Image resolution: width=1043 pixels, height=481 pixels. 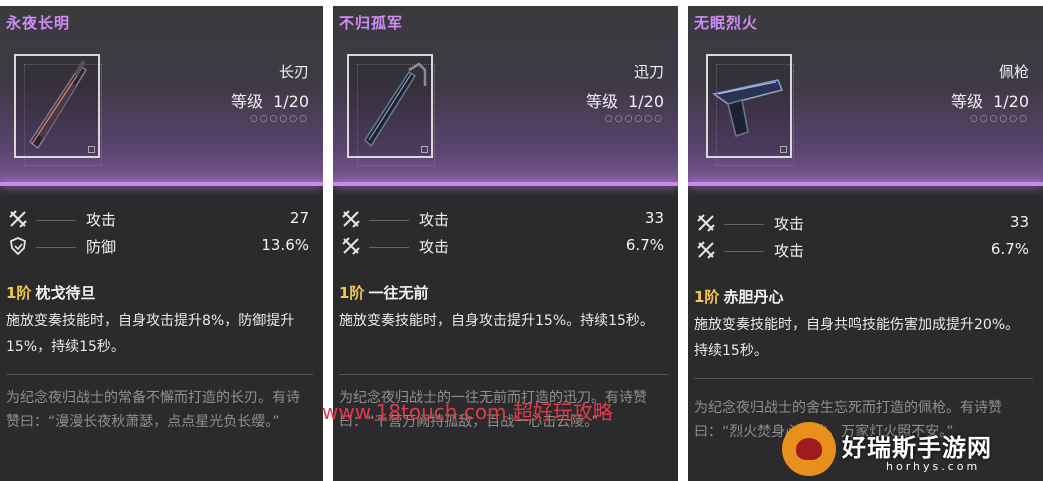 I want to click on effect-description: 施放变奏技能时，自身攻击提升15%。持续15秒。, so click(x=496, y=321).